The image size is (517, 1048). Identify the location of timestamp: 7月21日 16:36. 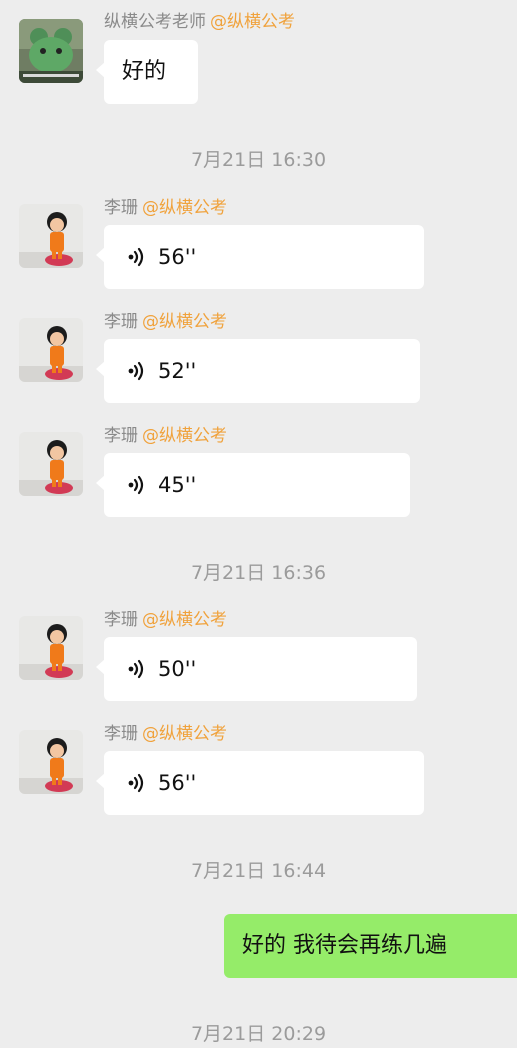
(258, 573).